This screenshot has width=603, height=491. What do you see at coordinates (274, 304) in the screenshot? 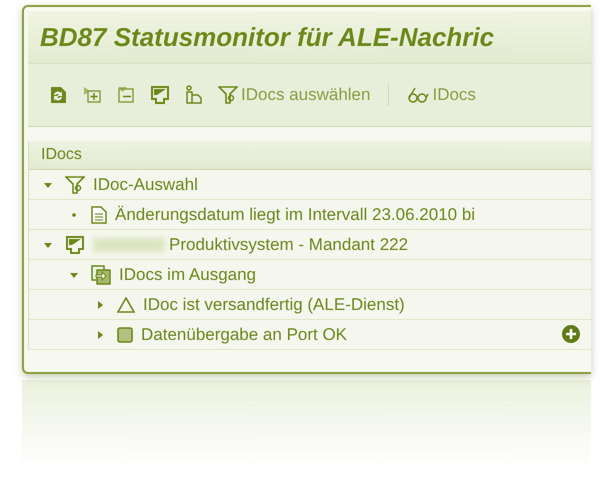
I see `tree-item: IDoc ist versandfertig (ALE-Dienst)` at bounding box center [274, 304].